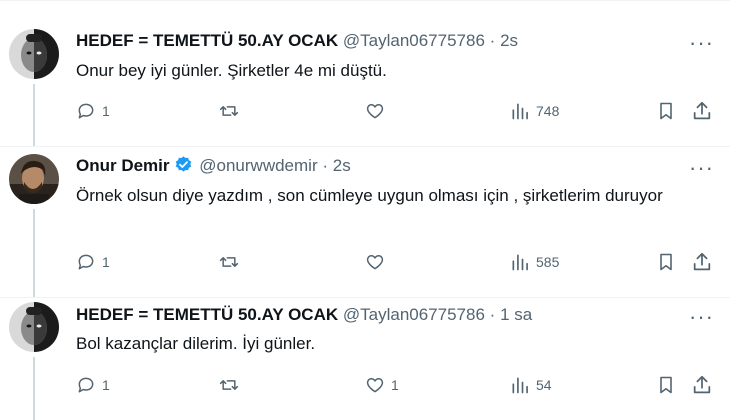 This screenshot has height=420, width=730. What do you see at coordinates (548, 111) in the screenshot?
I see `view-count: 748` at bounding box center [548, 111].